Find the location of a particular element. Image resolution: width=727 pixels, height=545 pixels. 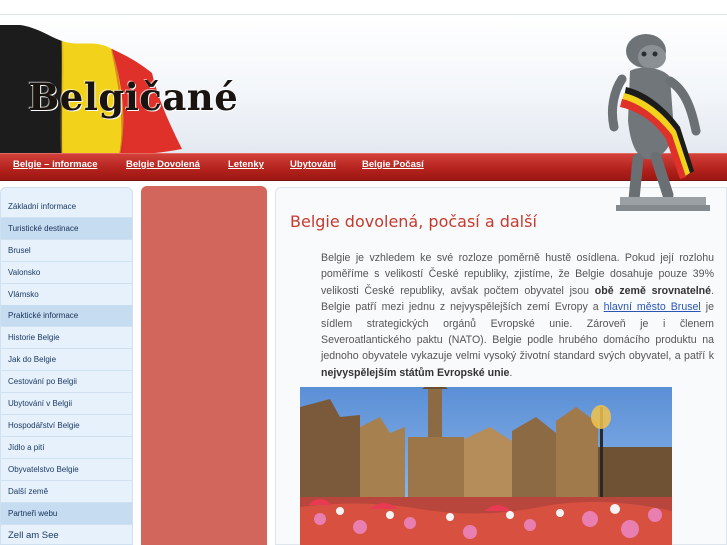

middle-column-panel is located at coordinates (204, 365).